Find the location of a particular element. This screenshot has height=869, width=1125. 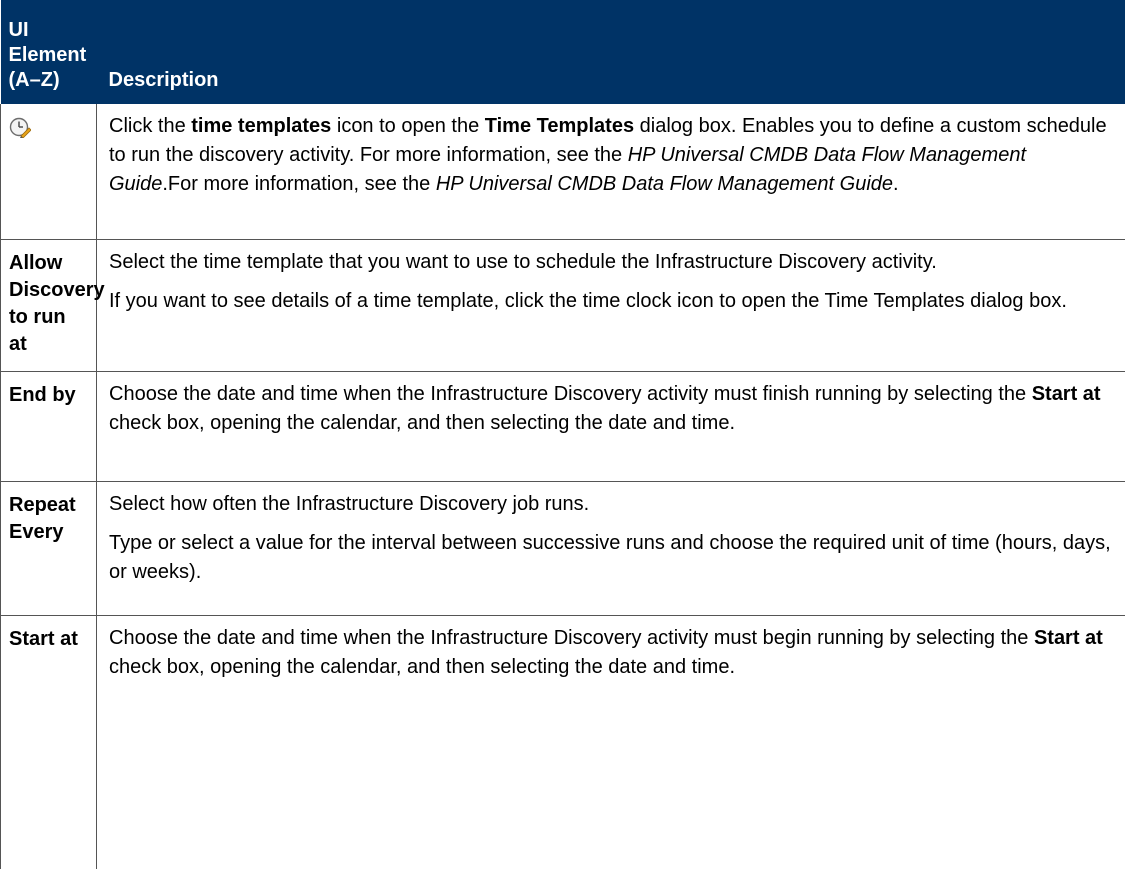

desc-bold-segment: Time Templates is located at coordinates (559, 126).